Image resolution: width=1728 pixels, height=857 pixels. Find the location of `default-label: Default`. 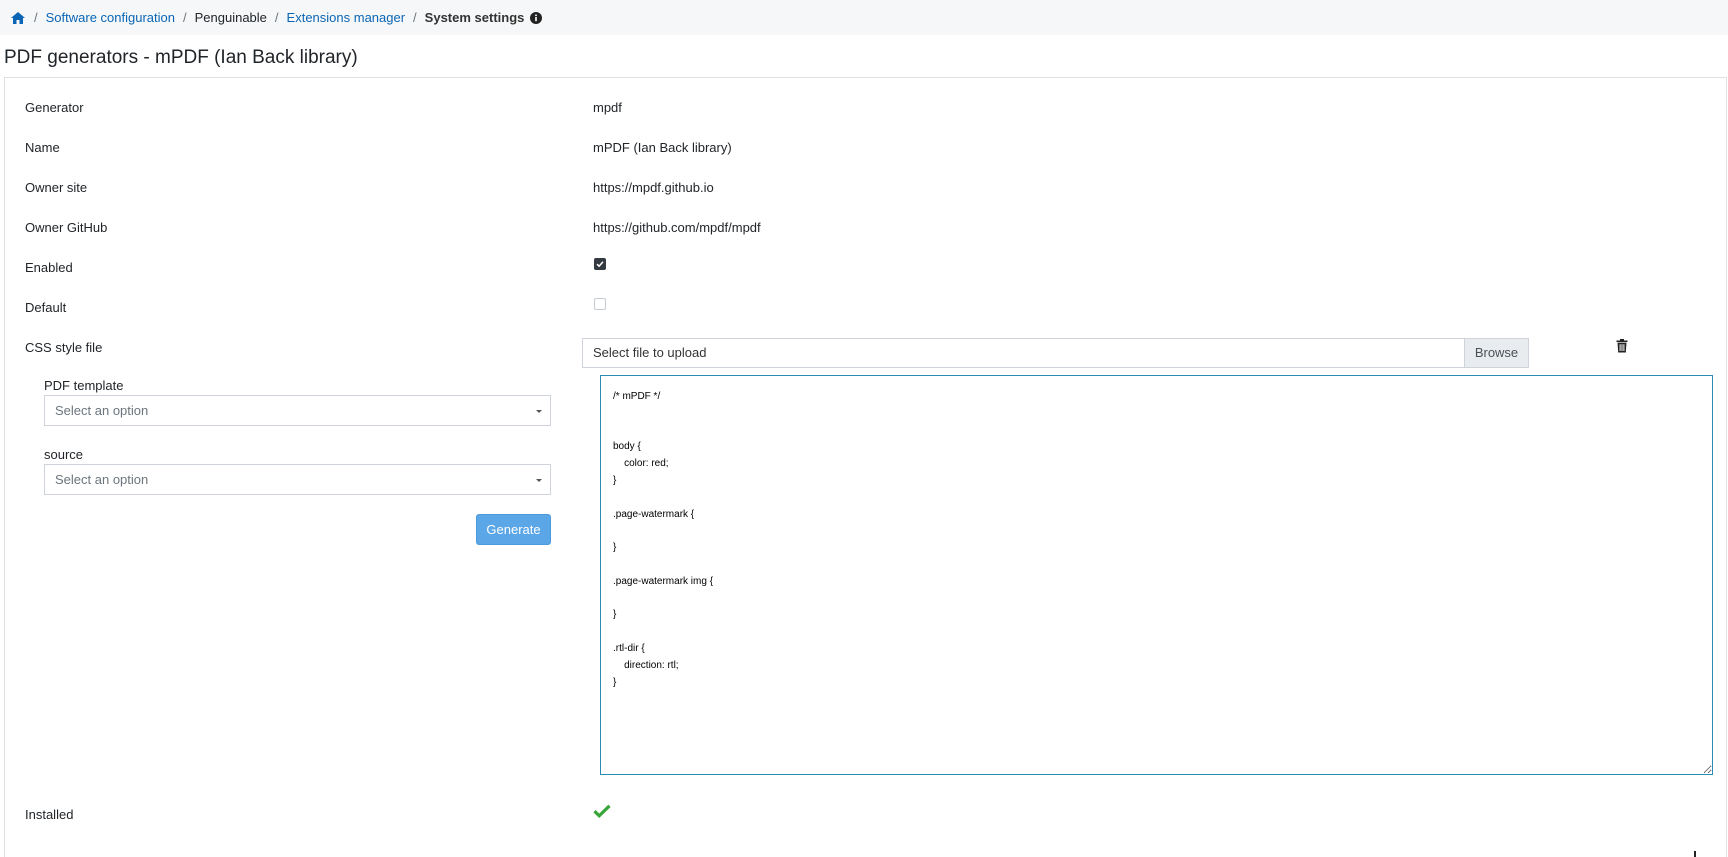

default-label: Default is located at coordinates (46, 307).